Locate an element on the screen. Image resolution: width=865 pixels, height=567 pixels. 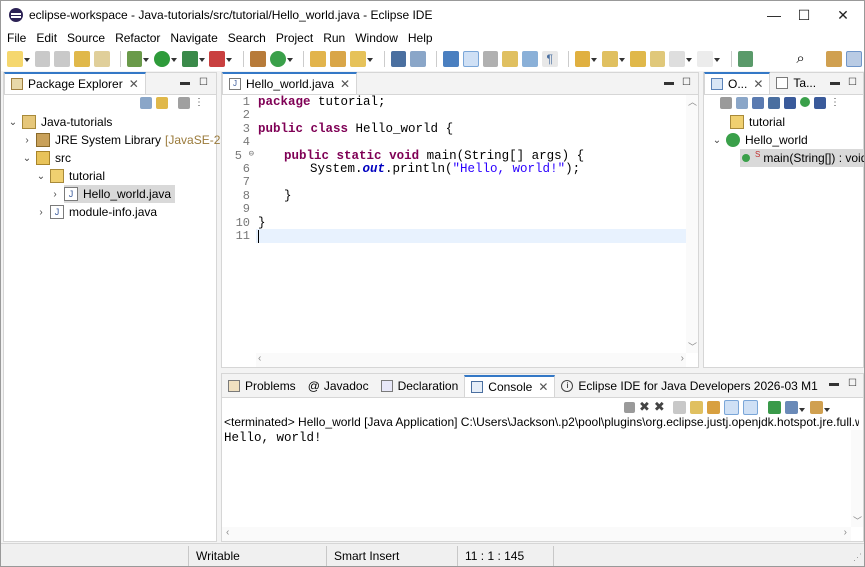
last-edit-icon is located at coordinates (637, 59).